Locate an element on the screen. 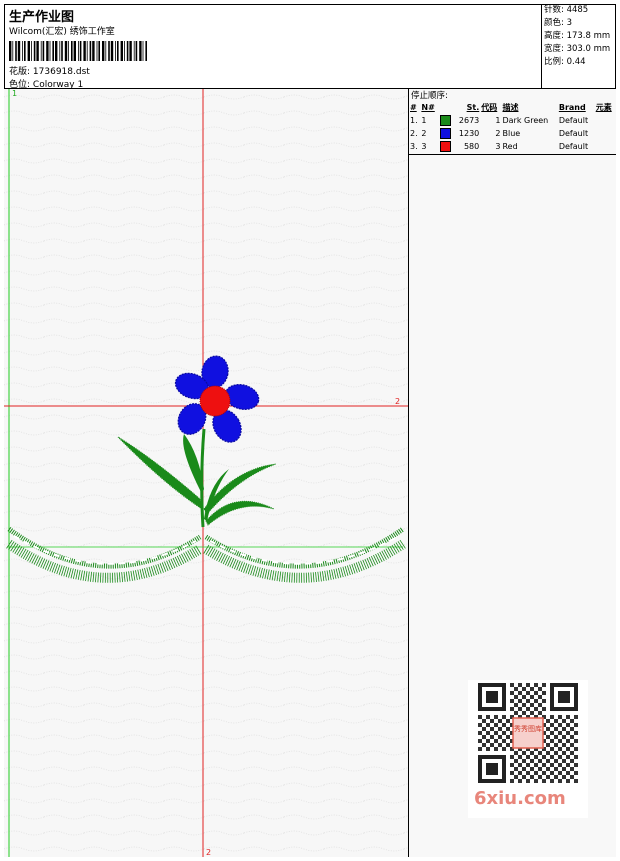 This screenshot has height=861, width=620. col-description: 描述 is located at coordinates (510, 107).